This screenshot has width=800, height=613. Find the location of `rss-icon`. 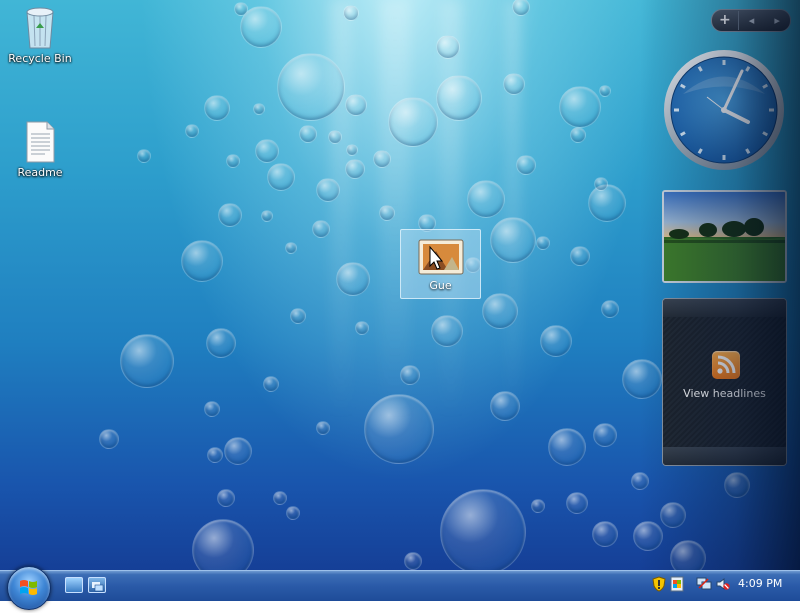

rss-icon is located at coordinates (726, 365).